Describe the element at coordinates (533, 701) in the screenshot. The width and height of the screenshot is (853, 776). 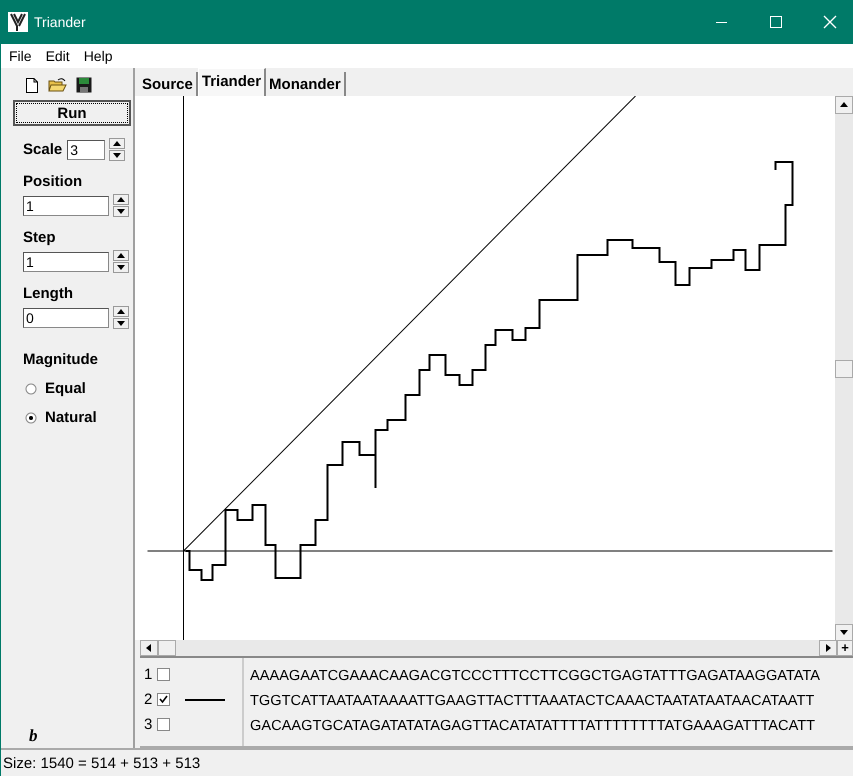
I see `sequence-text: TGGTCATTAATAATAAAATTGAAGTTACTTTAAATACTCAAACTAATATAATAACATAATT` at that location.